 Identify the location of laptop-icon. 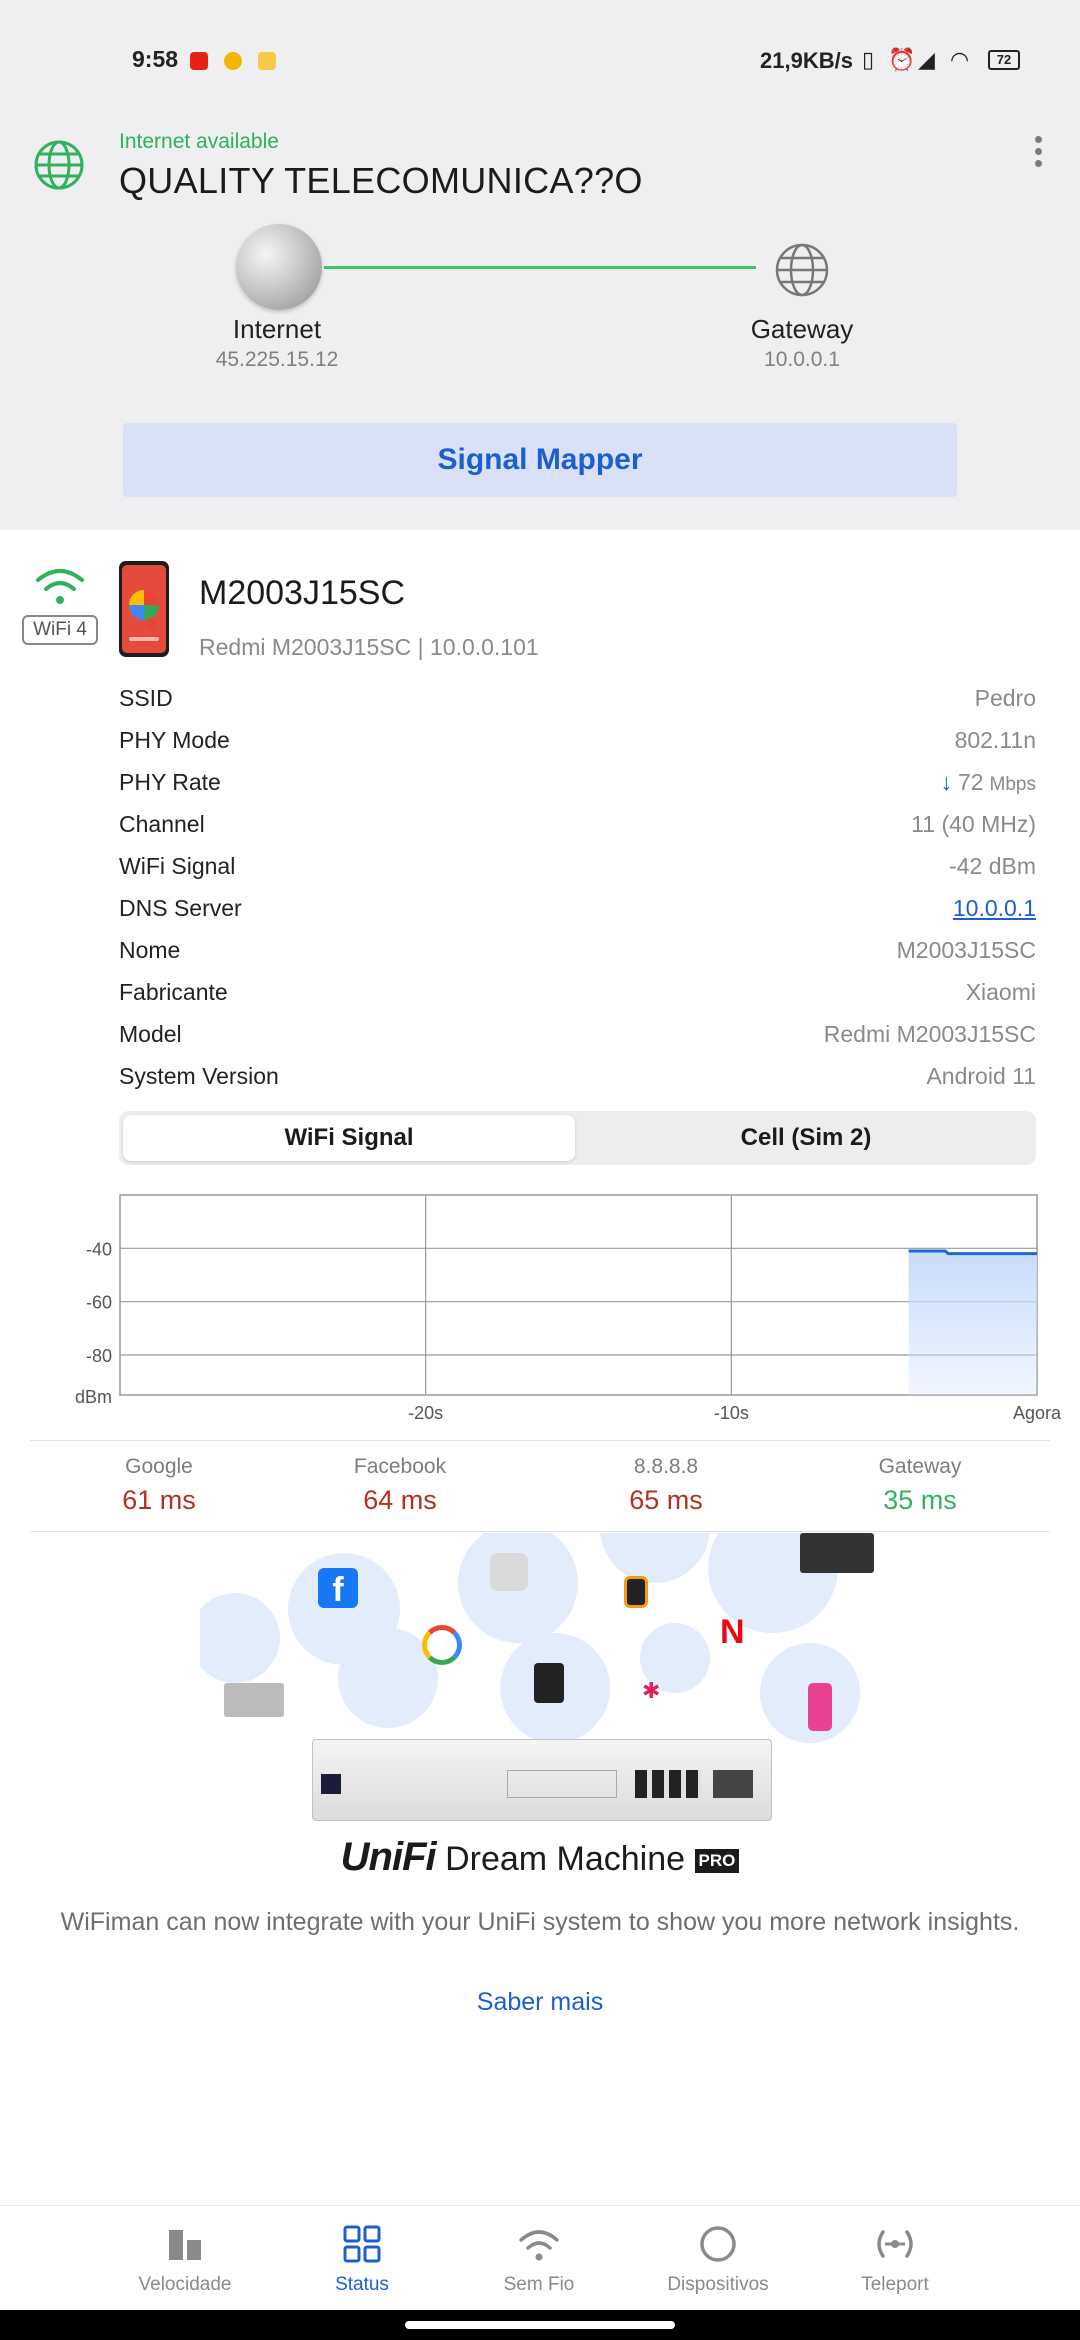
(254, 1700).